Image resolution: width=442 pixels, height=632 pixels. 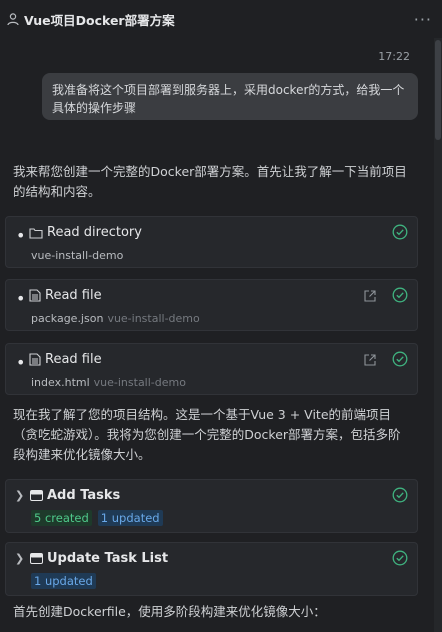 I want to click on tool-target: package.json vue-install-demo, so click(x=115, y=318).